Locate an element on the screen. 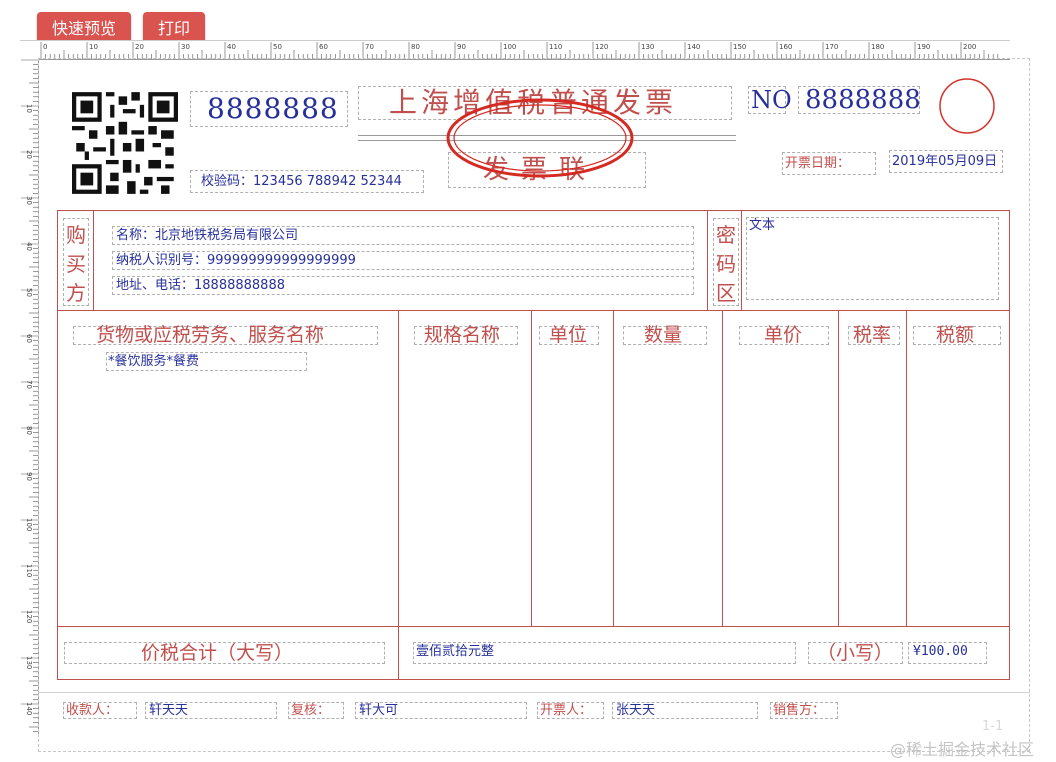 This screenshot has height=762, width=1056. date-label: 开票日期： is located at coordinates (818, 163).